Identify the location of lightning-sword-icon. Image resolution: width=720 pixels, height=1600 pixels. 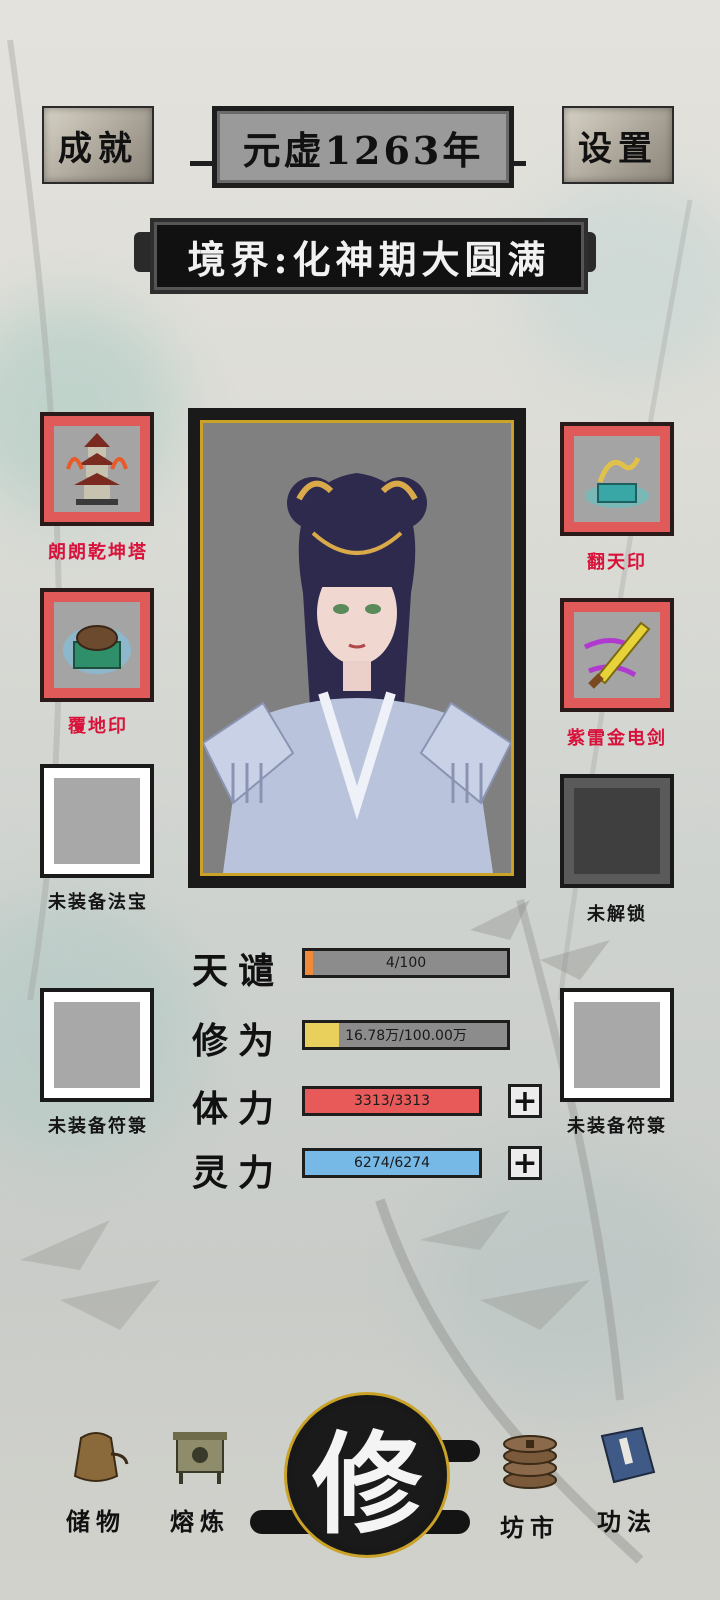
(617, 655).